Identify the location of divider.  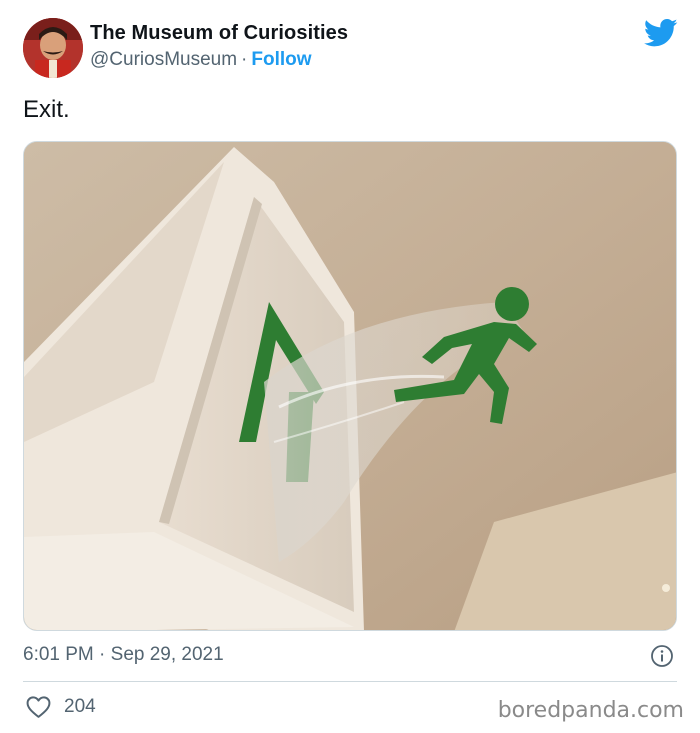
(350, 681).